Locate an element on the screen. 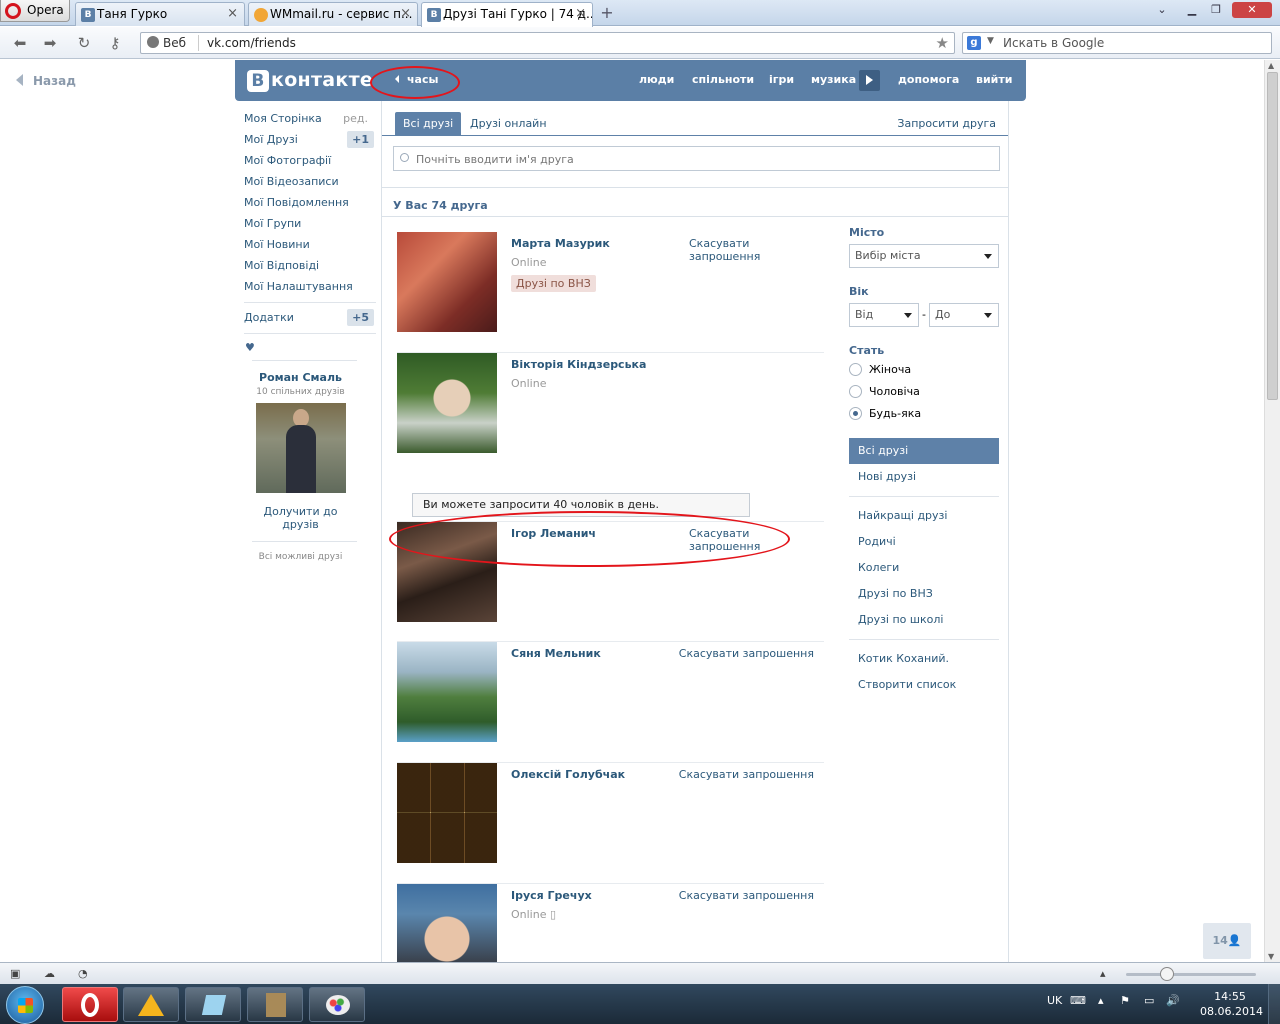 The image size is (1280, 1024). chevron-down-icon: ▼ is located at coordinates (990, 41).